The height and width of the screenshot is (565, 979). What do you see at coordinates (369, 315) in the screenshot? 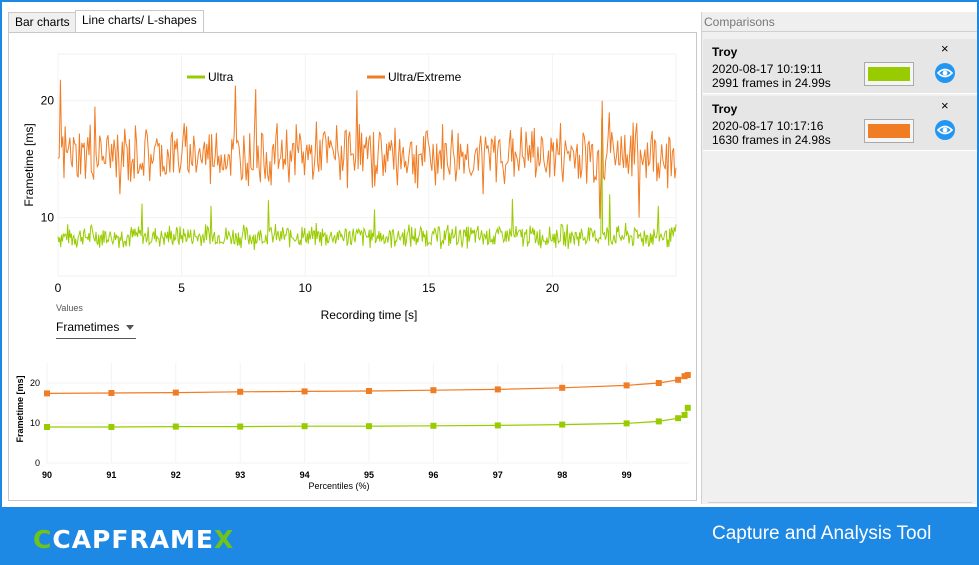
I see `frametime-x-axis-label: Recording time [s]` at bounding box center [369, 315].